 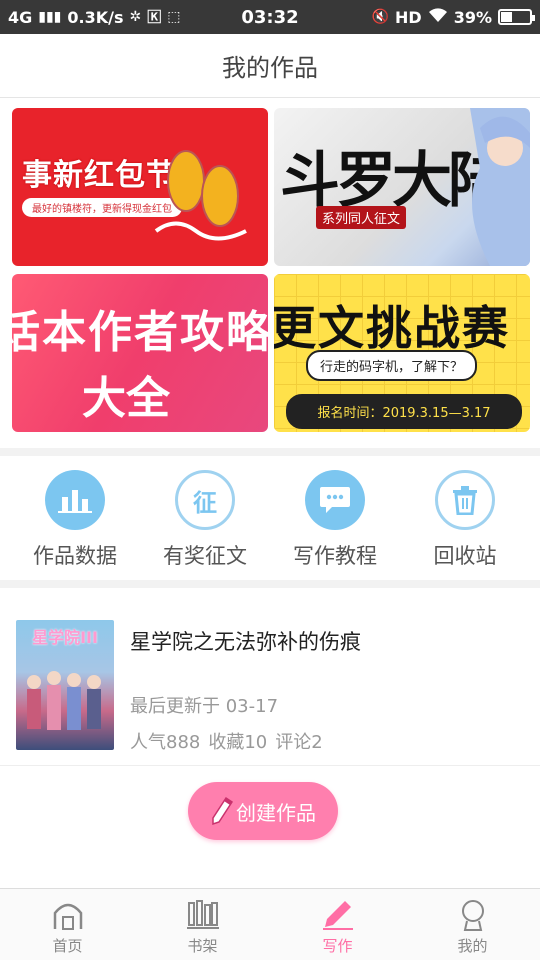 I want to click on bookshelf-icon, so click(x=203, y=915).